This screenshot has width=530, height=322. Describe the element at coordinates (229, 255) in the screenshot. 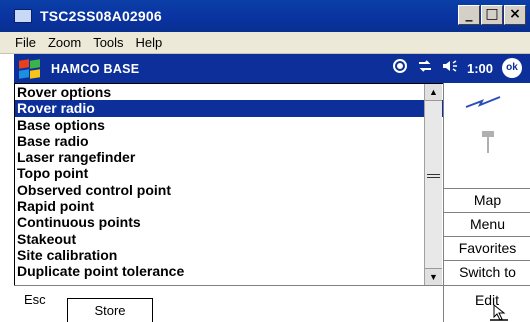

I see `list-item: Site calibration` at that location.